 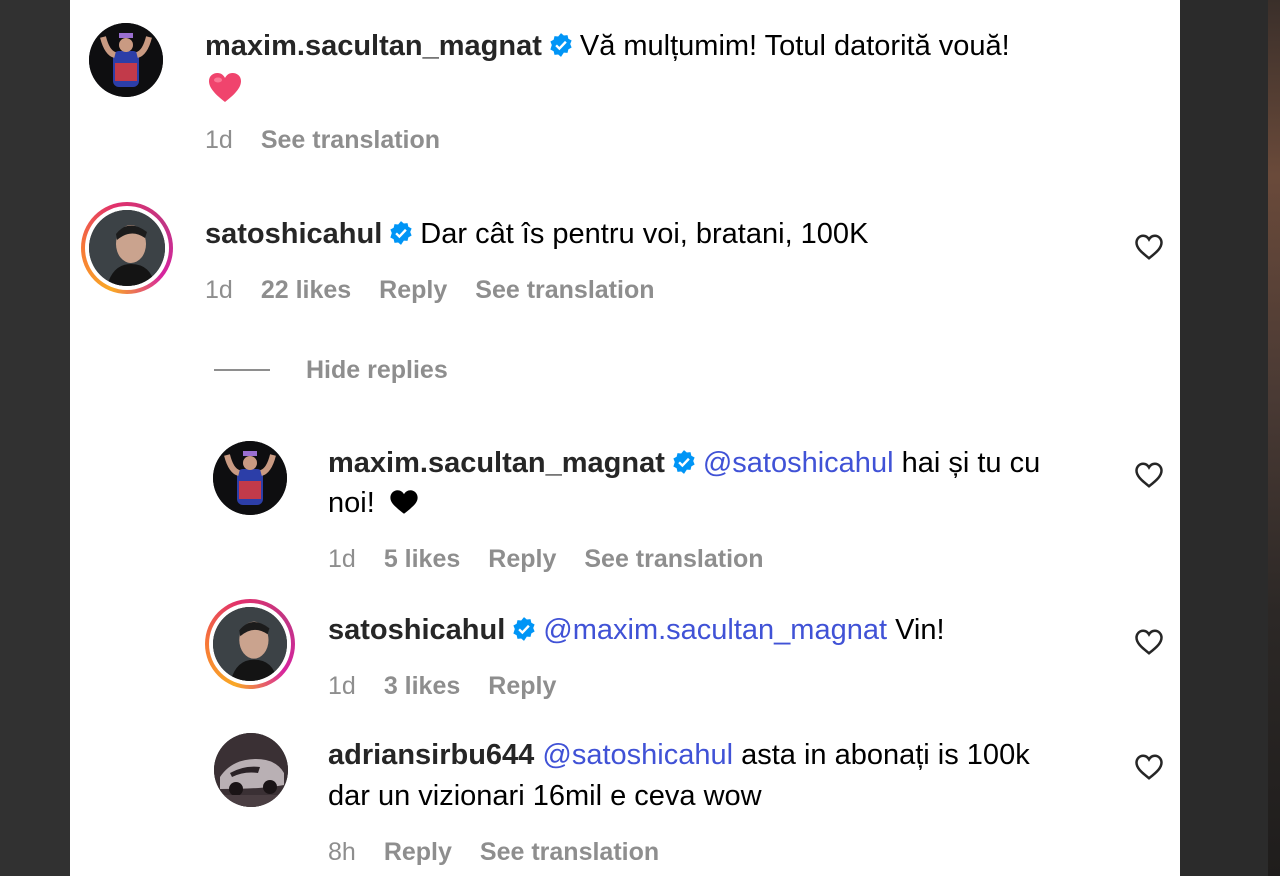 I want to click on hide-replies-label: Hide replies, so click(x=377, y=369).